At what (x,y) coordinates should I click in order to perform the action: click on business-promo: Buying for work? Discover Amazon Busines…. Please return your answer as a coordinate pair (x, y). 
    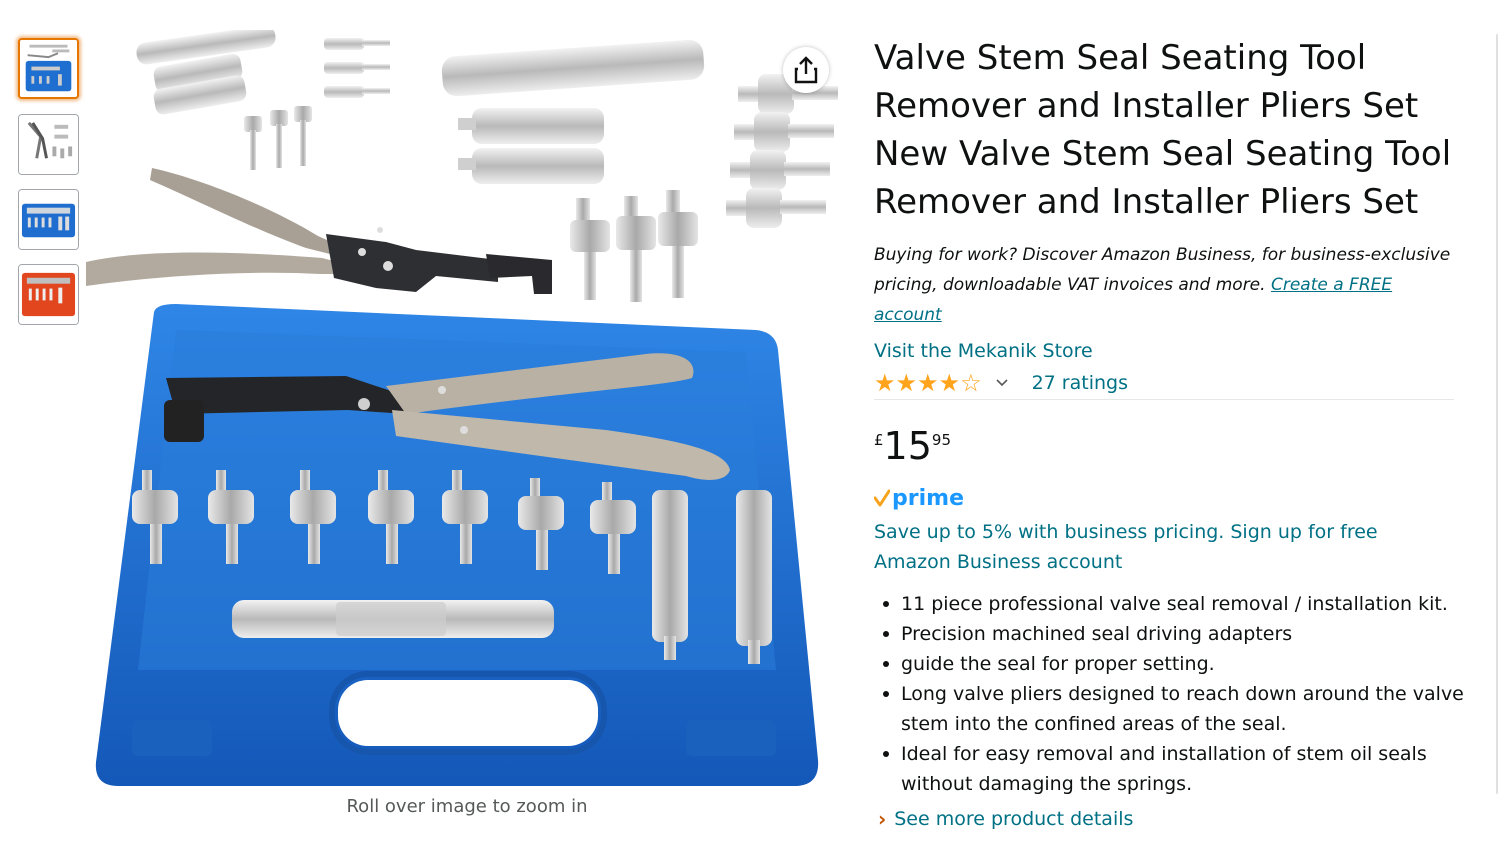
    Looking at the image, I should click on (1169, 285).